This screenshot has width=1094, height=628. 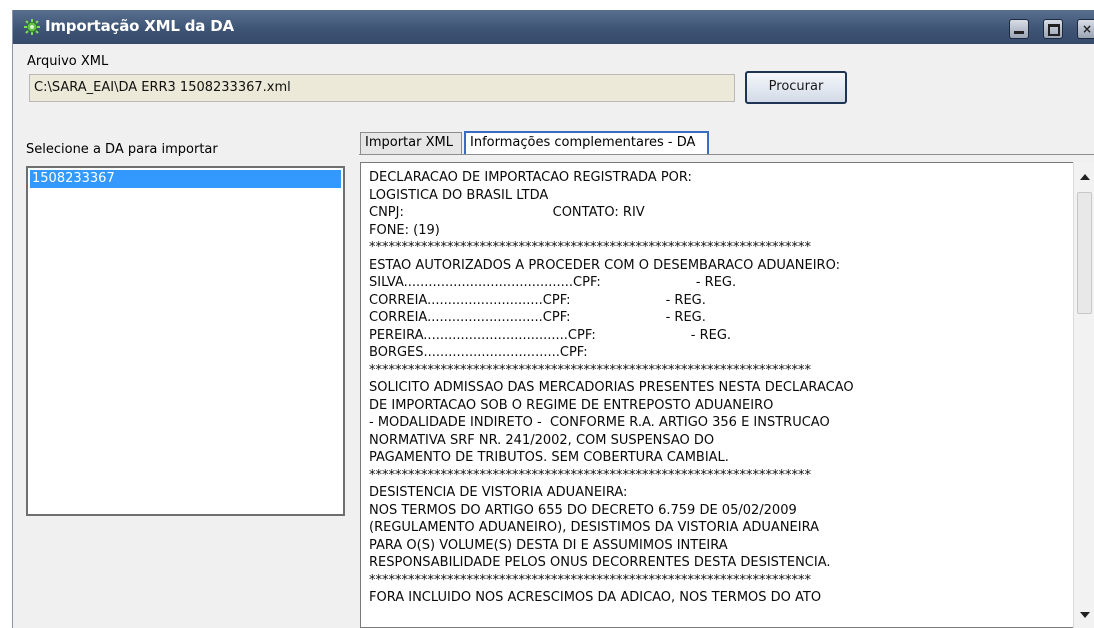 I want to click on xml-path-field: C:\SARA_EAI\DA ERR3 1508233367.xml, so click(x=382, y=88).